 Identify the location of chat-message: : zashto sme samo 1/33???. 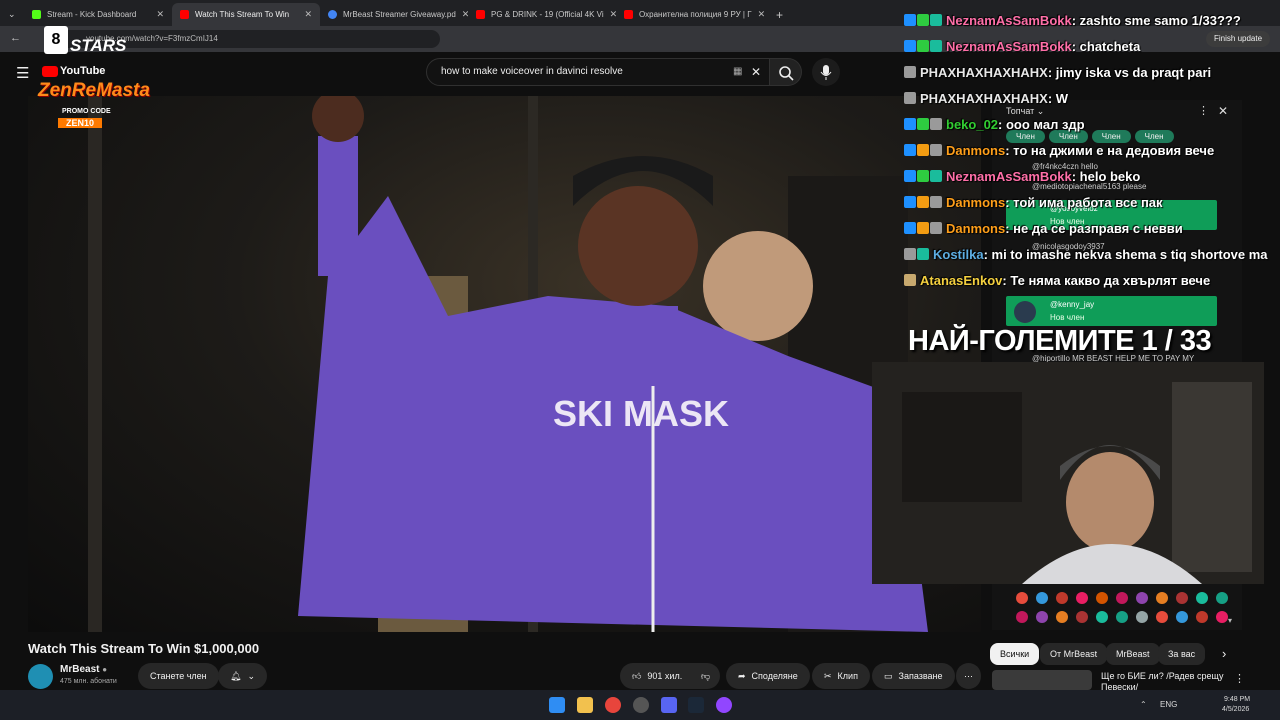
(1156, 20).